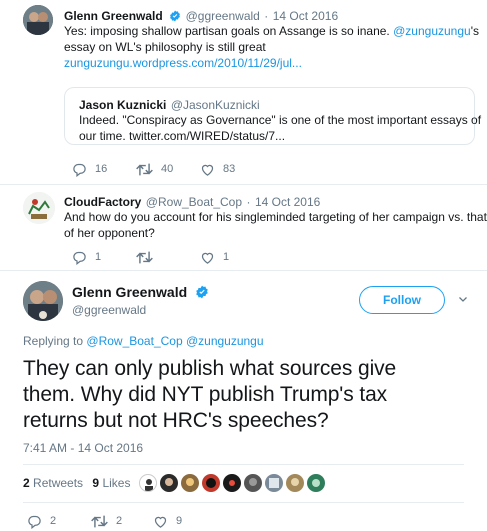 The width and height of the screenshot is (487, 531). What do you see at coordinates (229, 169) in the screenshot?
I see `like-count: 83` at bounding box center [229, 169].